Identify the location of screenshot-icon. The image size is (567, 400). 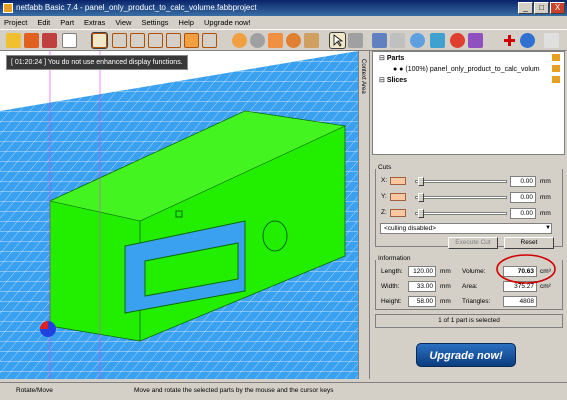
(69, 40).